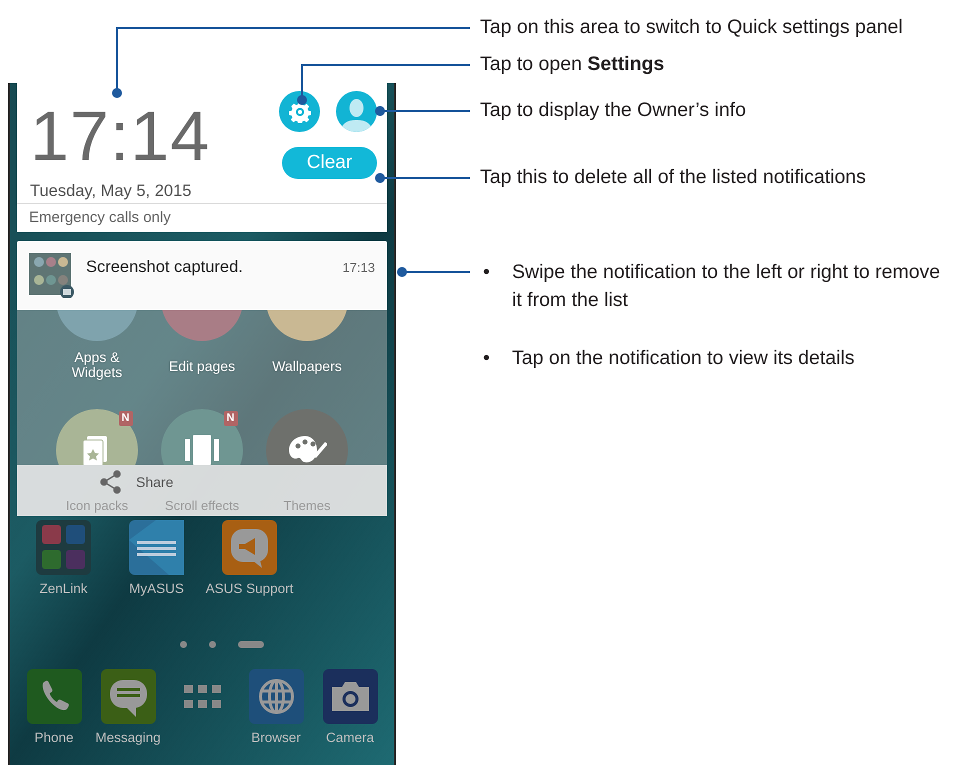 Image resolution: width=968 pixels, height=765 pixels. What do you see at coordinates (156, 547) in the screenshot?
I see `app-icon` at bounding box center [156, 547].